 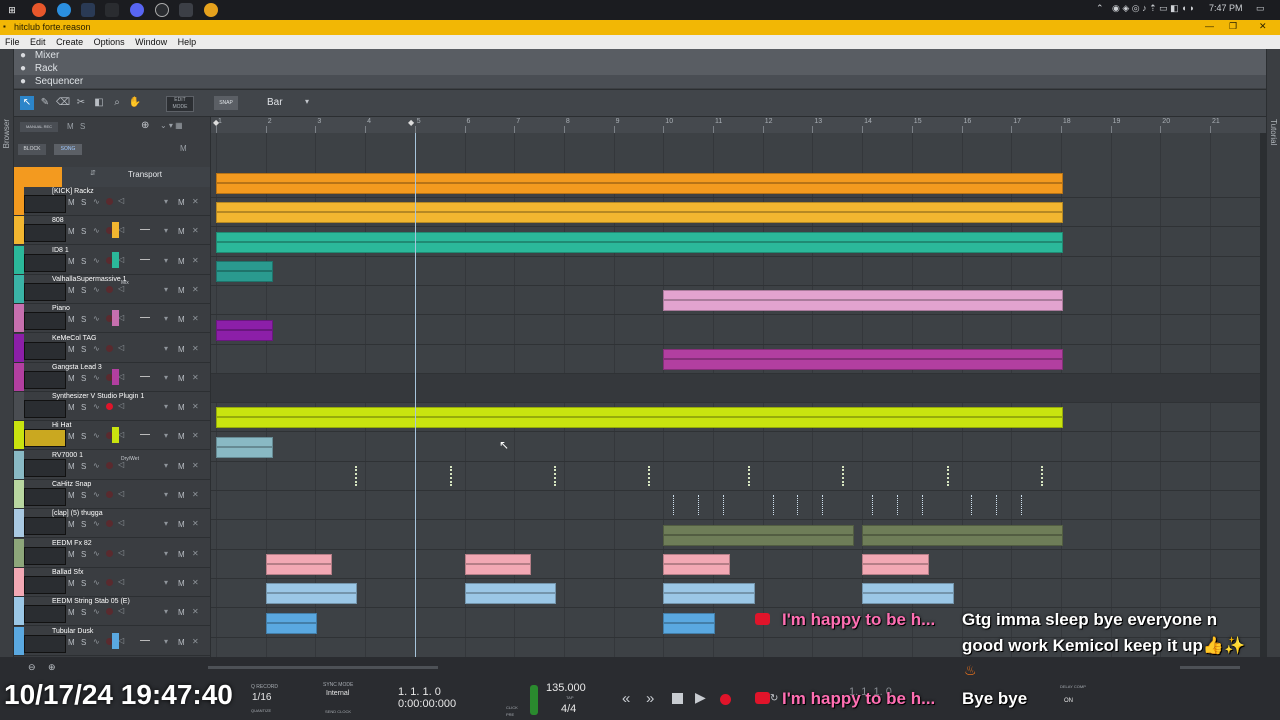 What do you see at coordinates (137, 10) in the screenshot?
I see `discord-icon` at bounding box center [137, 10].